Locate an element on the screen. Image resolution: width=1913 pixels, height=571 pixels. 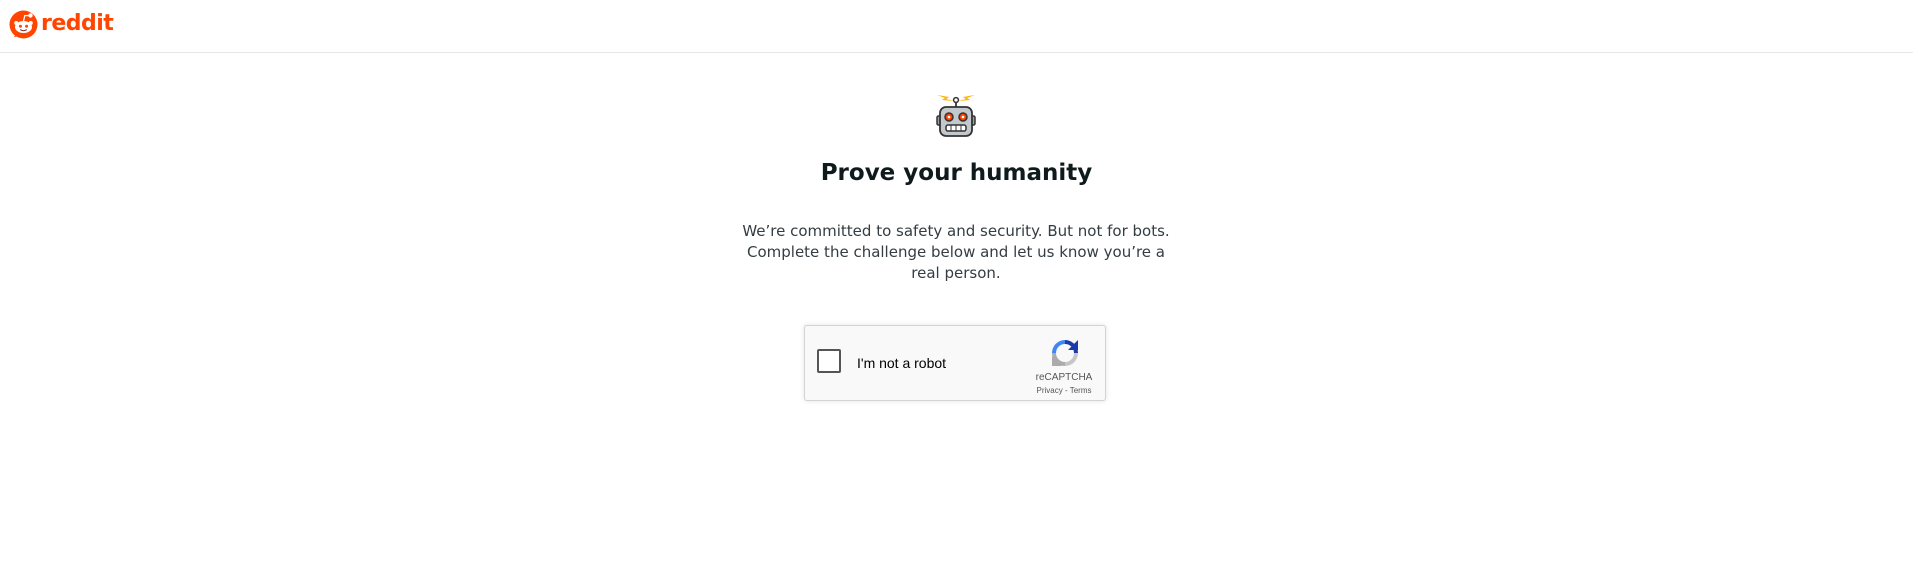
reddit-snoo-icon is located at coordinates (23, 24).